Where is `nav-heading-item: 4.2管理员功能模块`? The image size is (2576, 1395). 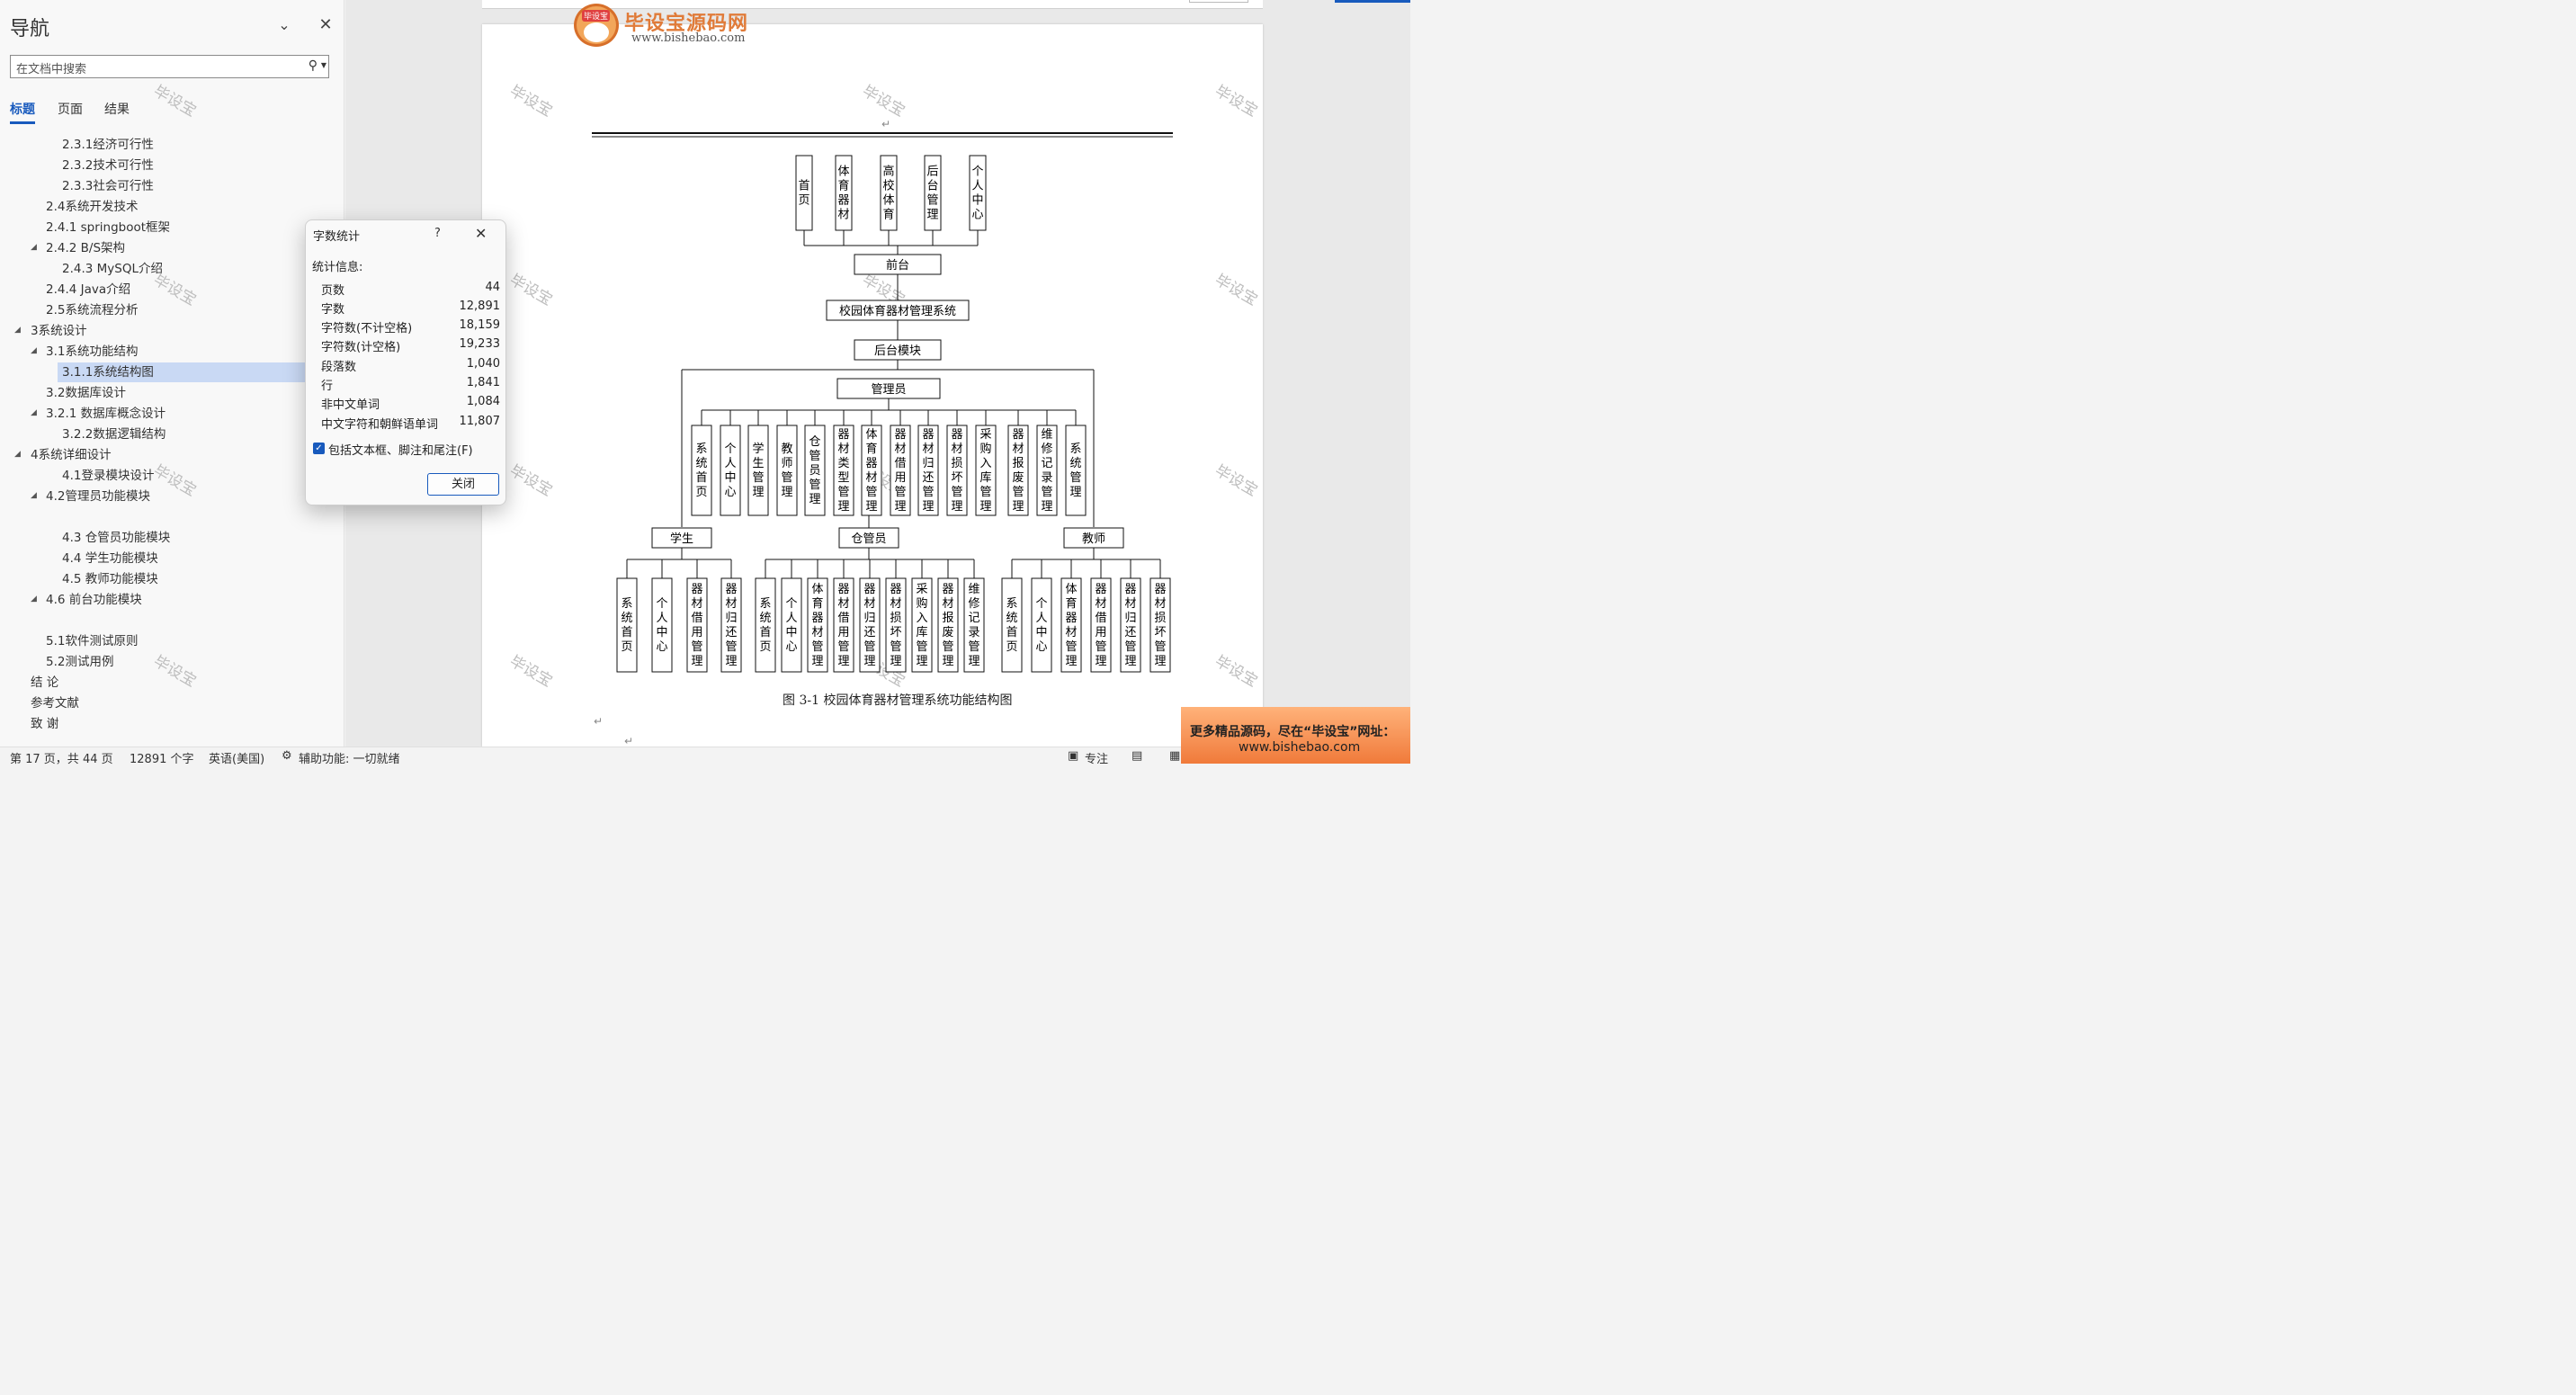 nav-heading-item: 4.2管理员功能模块 is located at coordinates (98, 496).